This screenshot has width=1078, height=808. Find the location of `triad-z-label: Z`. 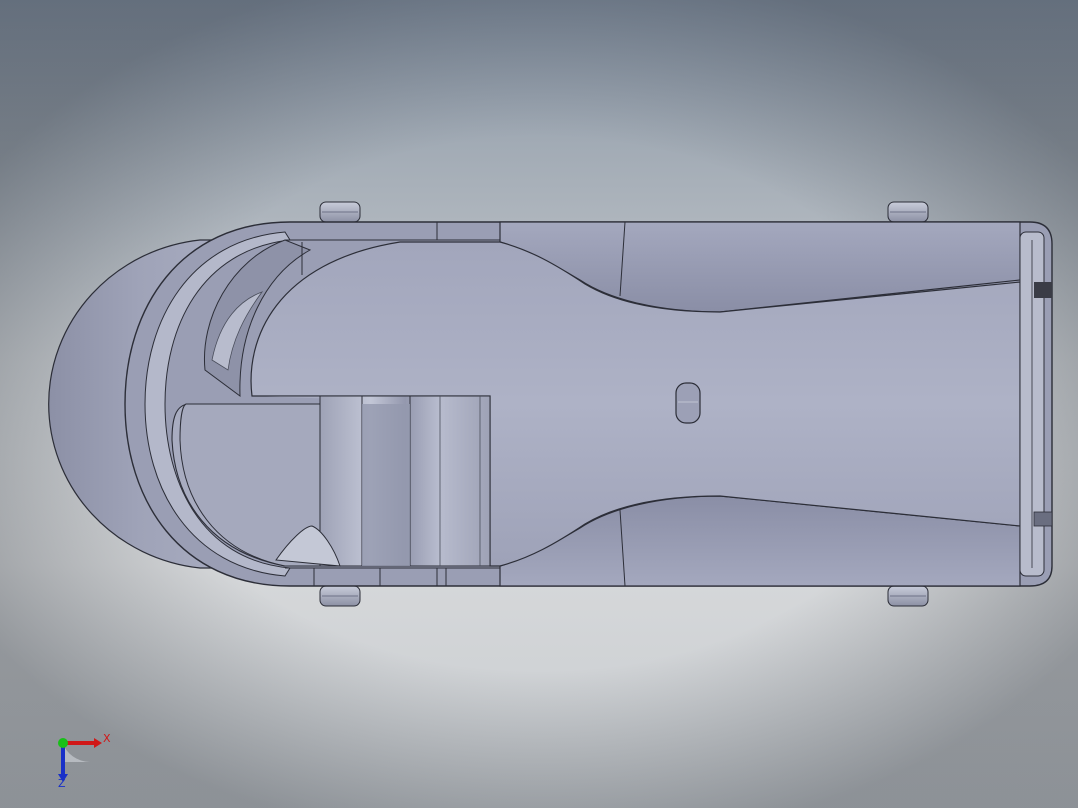

triad-z-label: Z is located at coordinates (62, 783).